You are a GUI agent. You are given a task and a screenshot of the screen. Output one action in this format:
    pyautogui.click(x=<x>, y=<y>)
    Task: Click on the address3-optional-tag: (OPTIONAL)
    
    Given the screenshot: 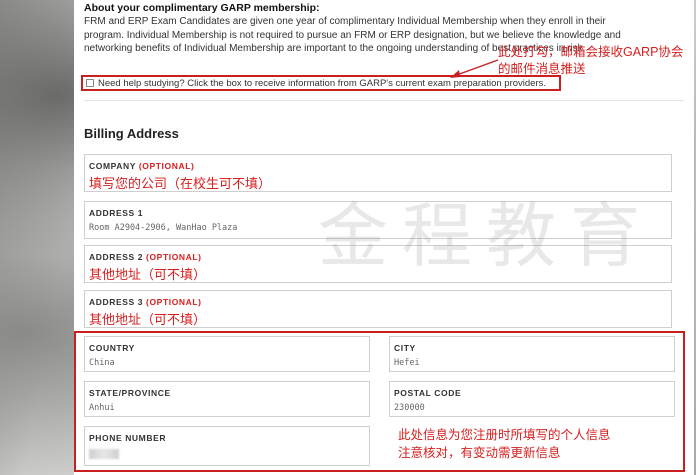 What is the action you would take?
    pyautogui.click(x=174, y=302)
    